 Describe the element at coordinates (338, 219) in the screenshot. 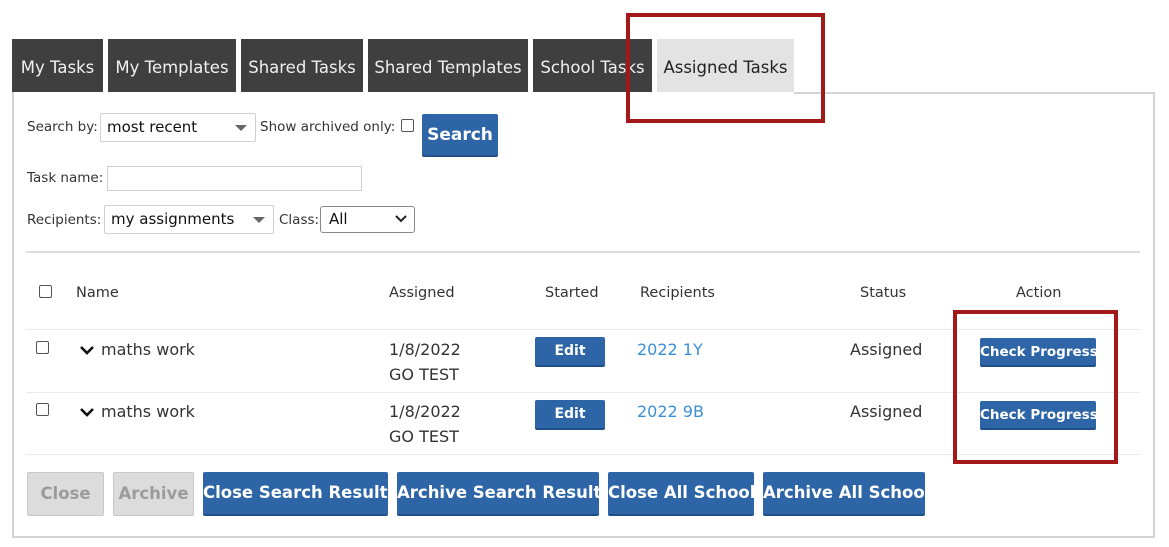

I see `class-value: All` at that location.